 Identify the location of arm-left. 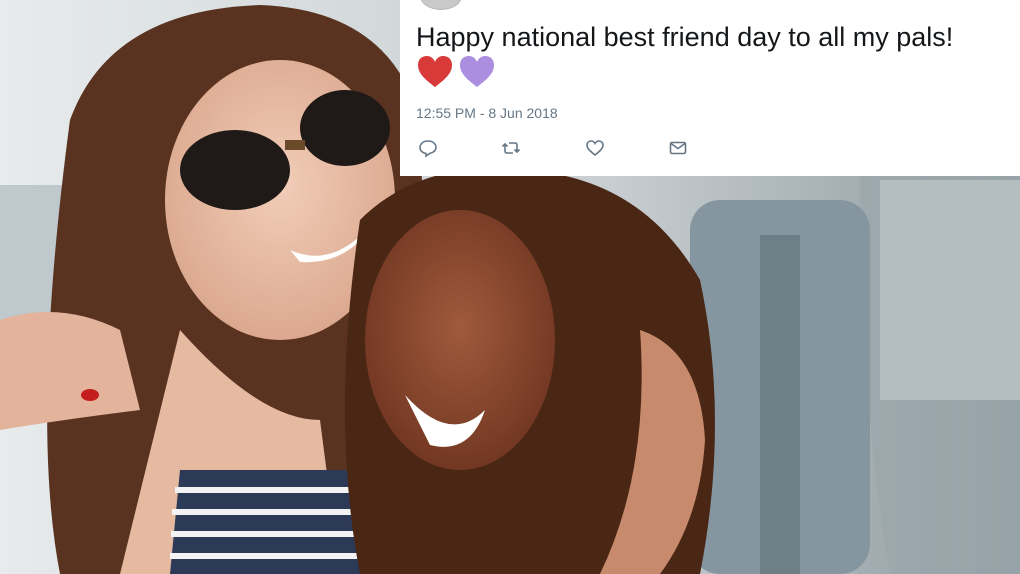
(70, 371).